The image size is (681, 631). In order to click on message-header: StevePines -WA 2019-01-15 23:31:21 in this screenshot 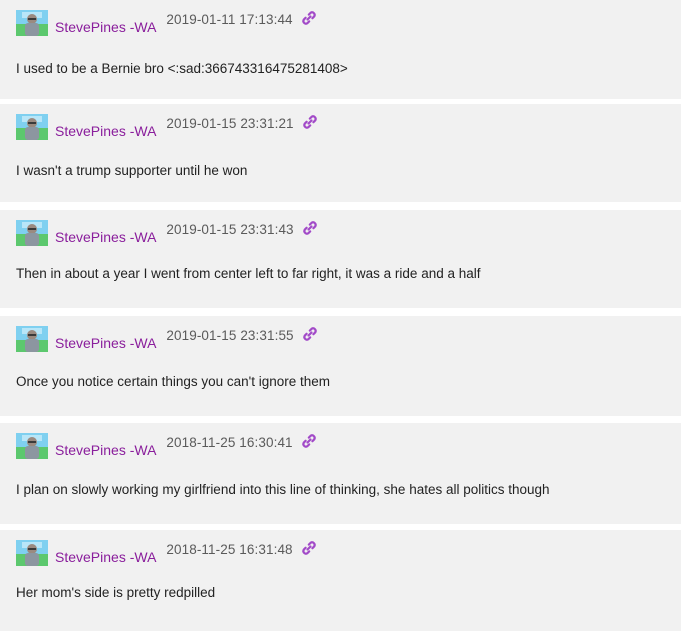, I will do `click(167, 127)`.